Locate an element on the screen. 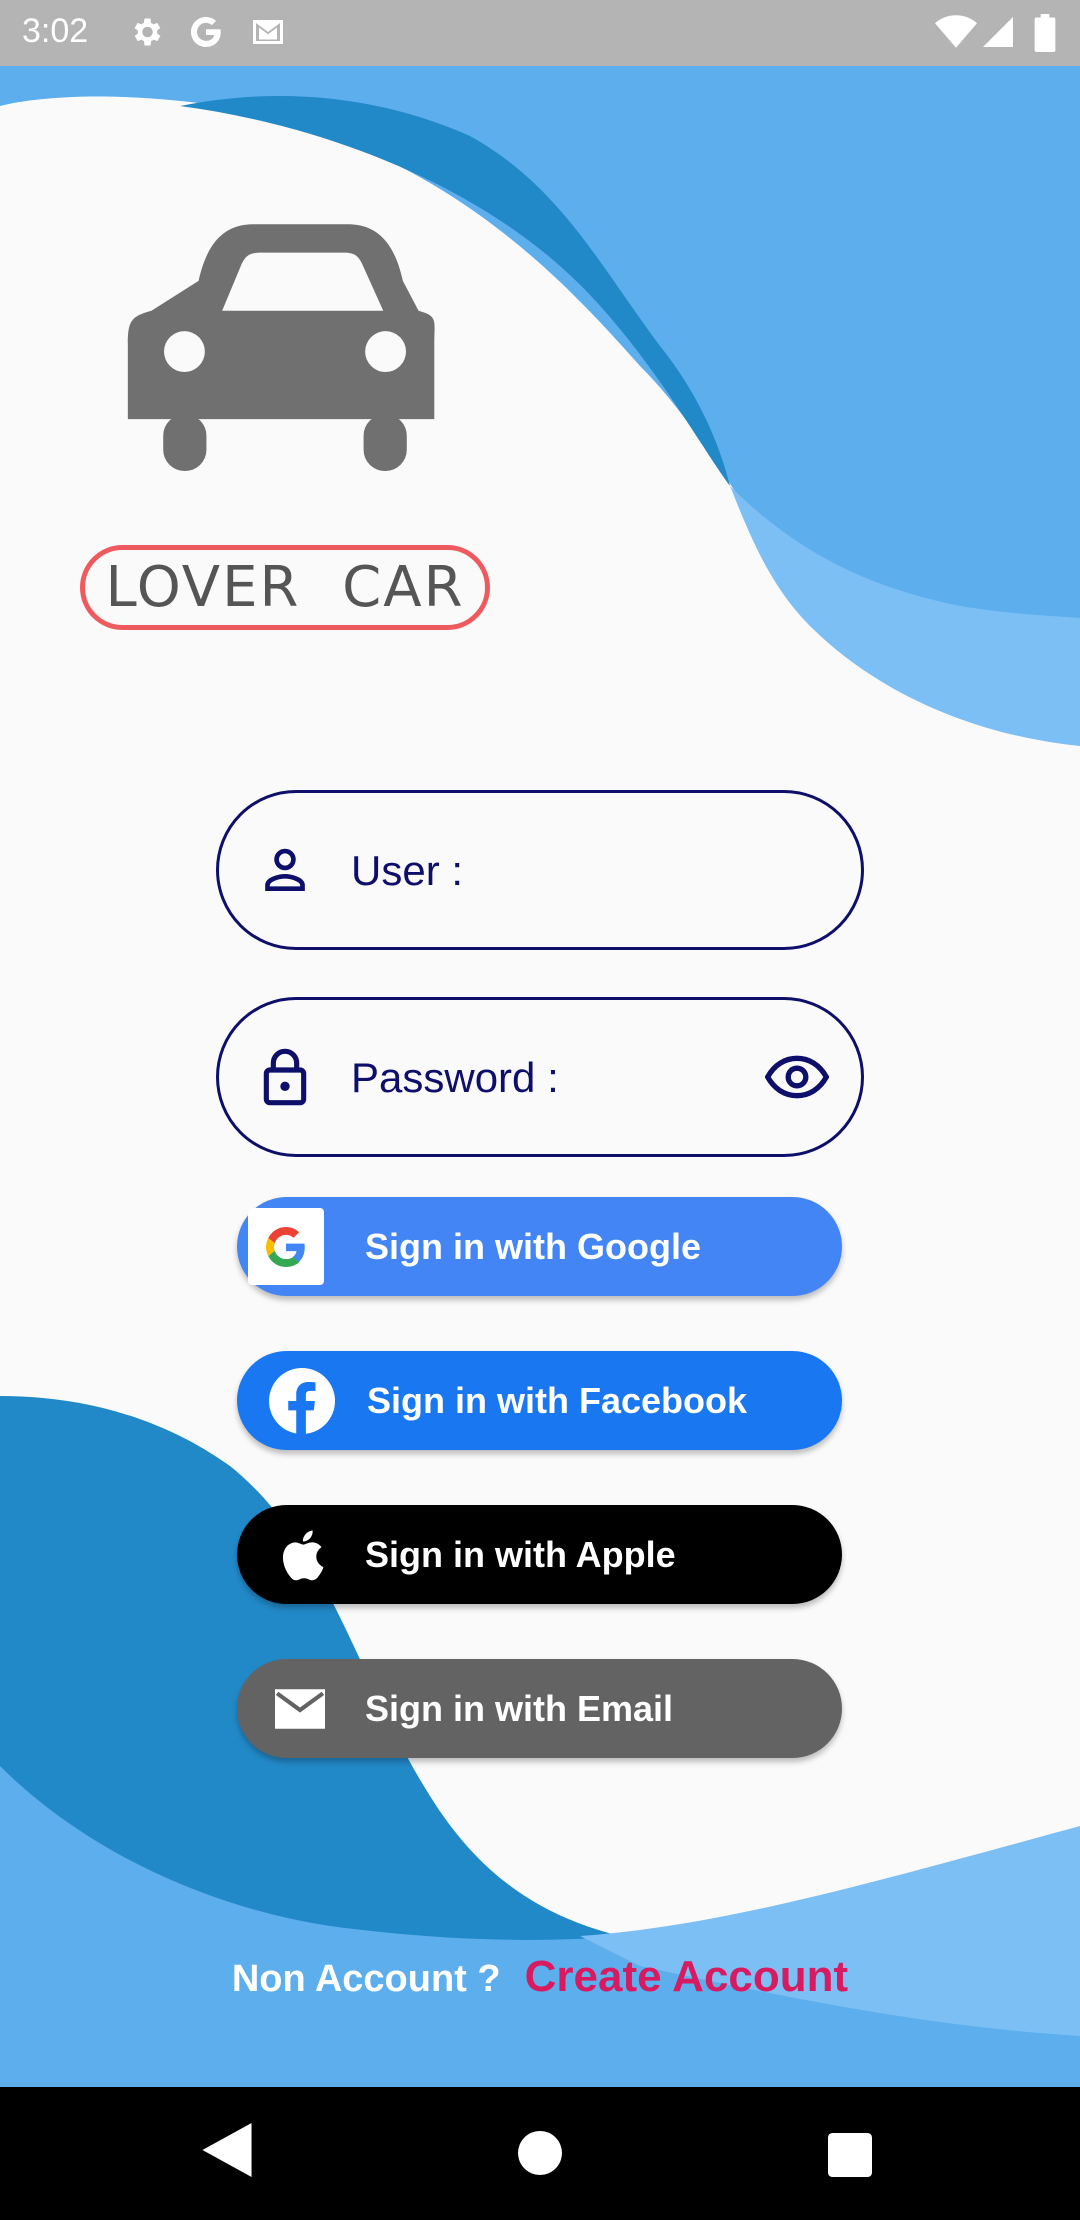 This screenshot has width=1080, height=2220. car-icon is located at coordinates (281, 347).